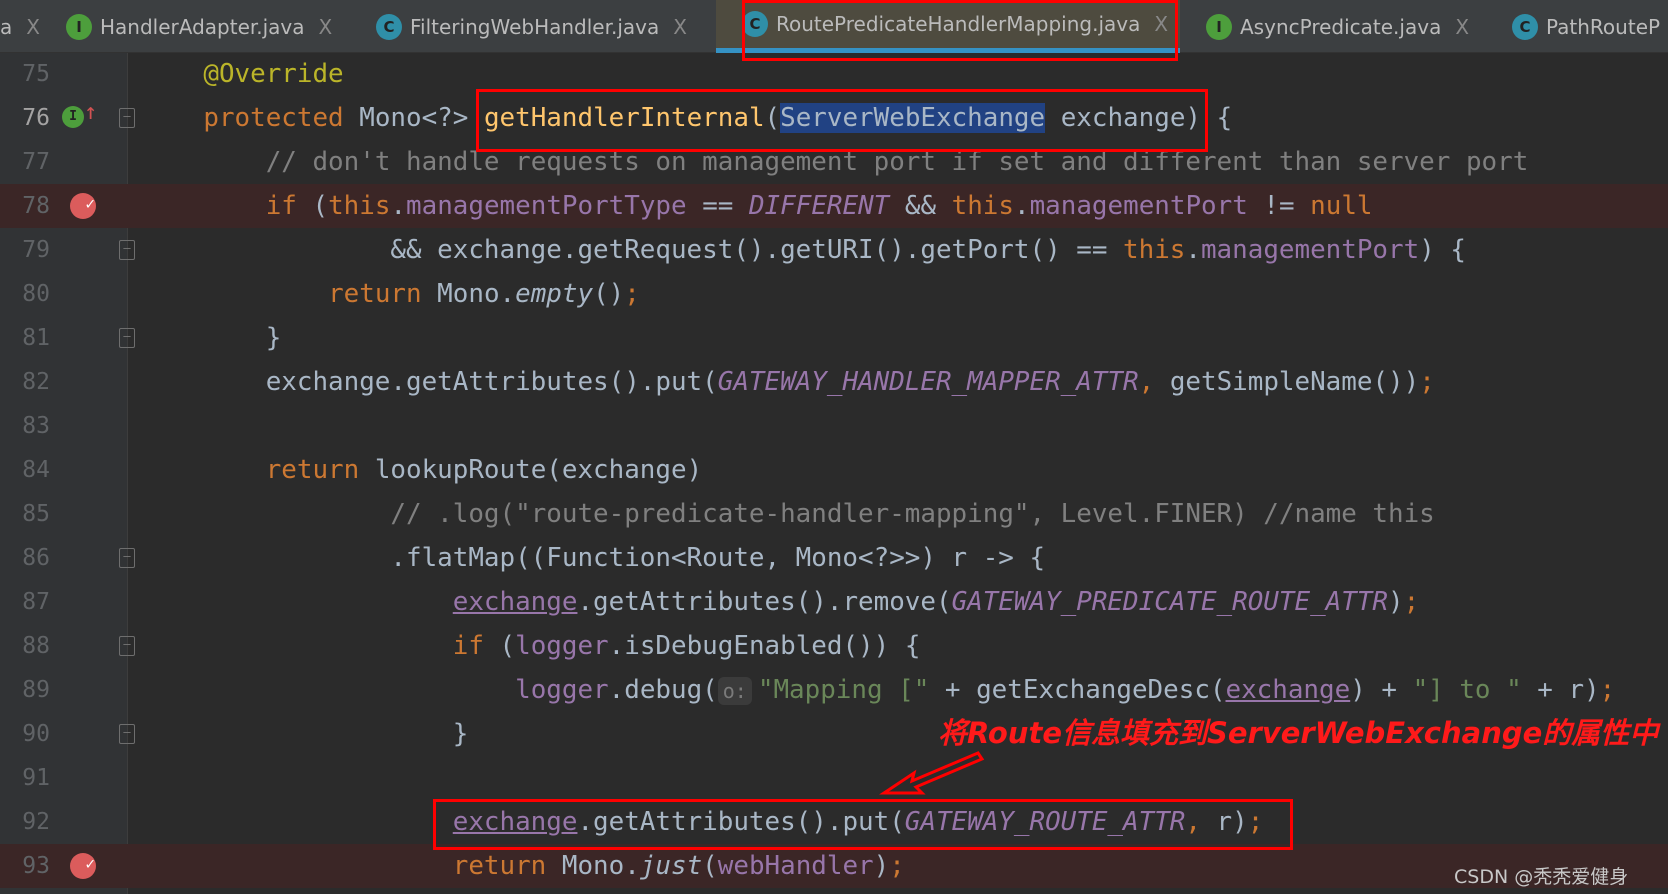 This screenshot has height=894, width=1668. I want to click on line-number: 81, so click(25, 338).